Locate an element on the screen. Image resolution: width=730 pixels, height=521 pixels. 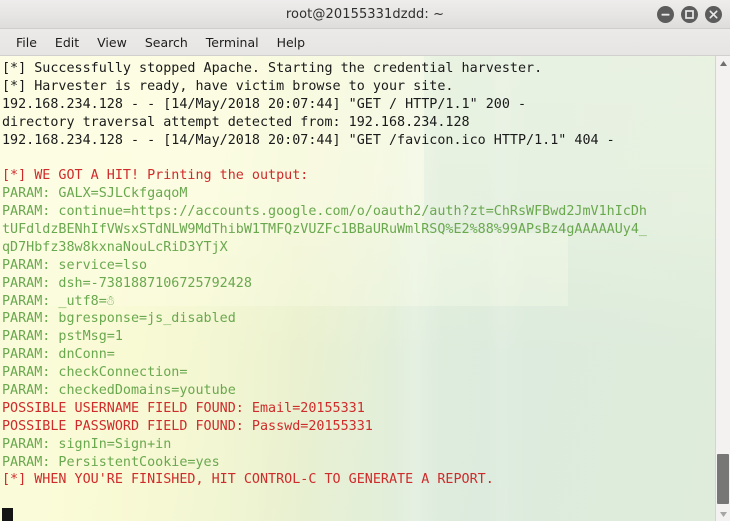
scrollbar is located at coordinates (722, 288).